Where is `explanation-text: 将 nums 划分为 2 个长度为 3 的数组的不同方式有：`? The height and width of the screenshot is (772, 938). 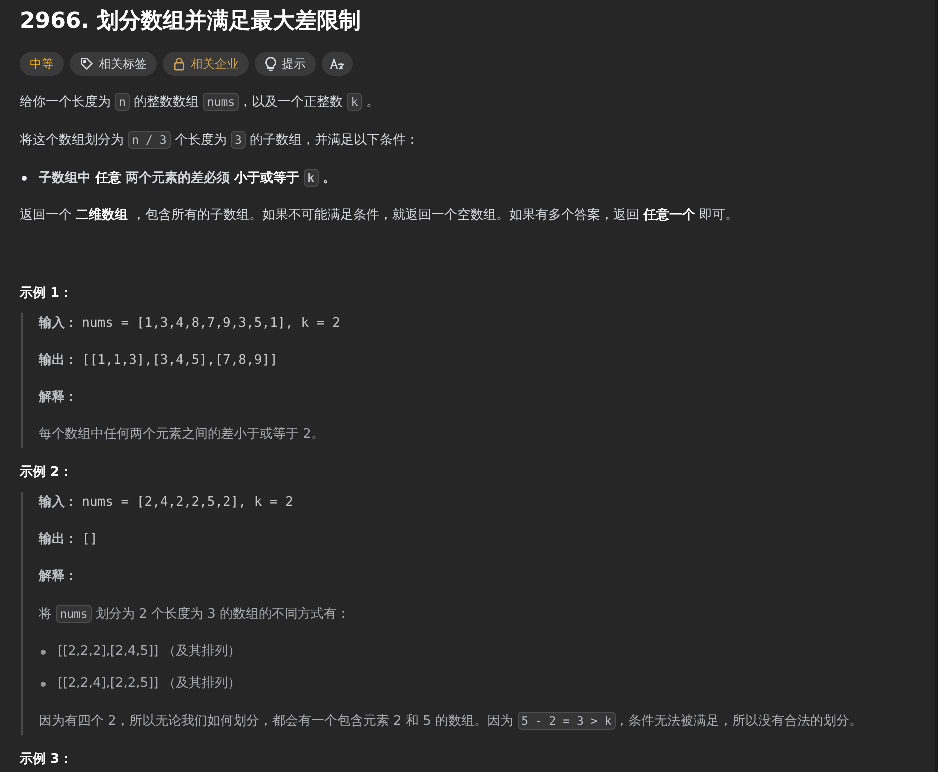 explanation-text: 将 nums 划分为 2 个长度为 3 的数组的不同方式有： is located at coordinates (195, 614).